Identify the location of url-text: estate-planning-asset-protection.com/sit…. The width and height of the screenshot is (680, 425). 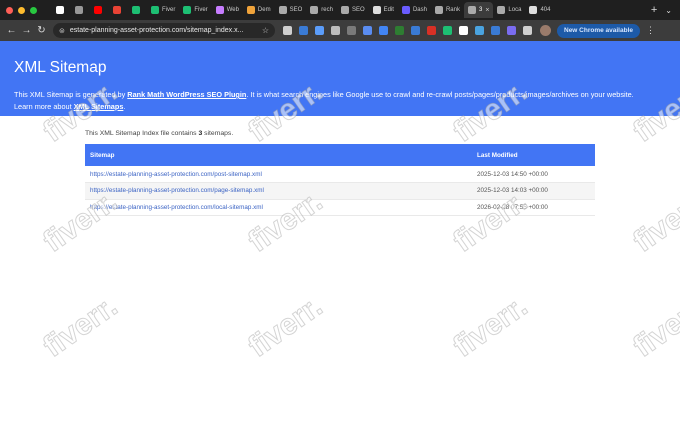
(157, 30).